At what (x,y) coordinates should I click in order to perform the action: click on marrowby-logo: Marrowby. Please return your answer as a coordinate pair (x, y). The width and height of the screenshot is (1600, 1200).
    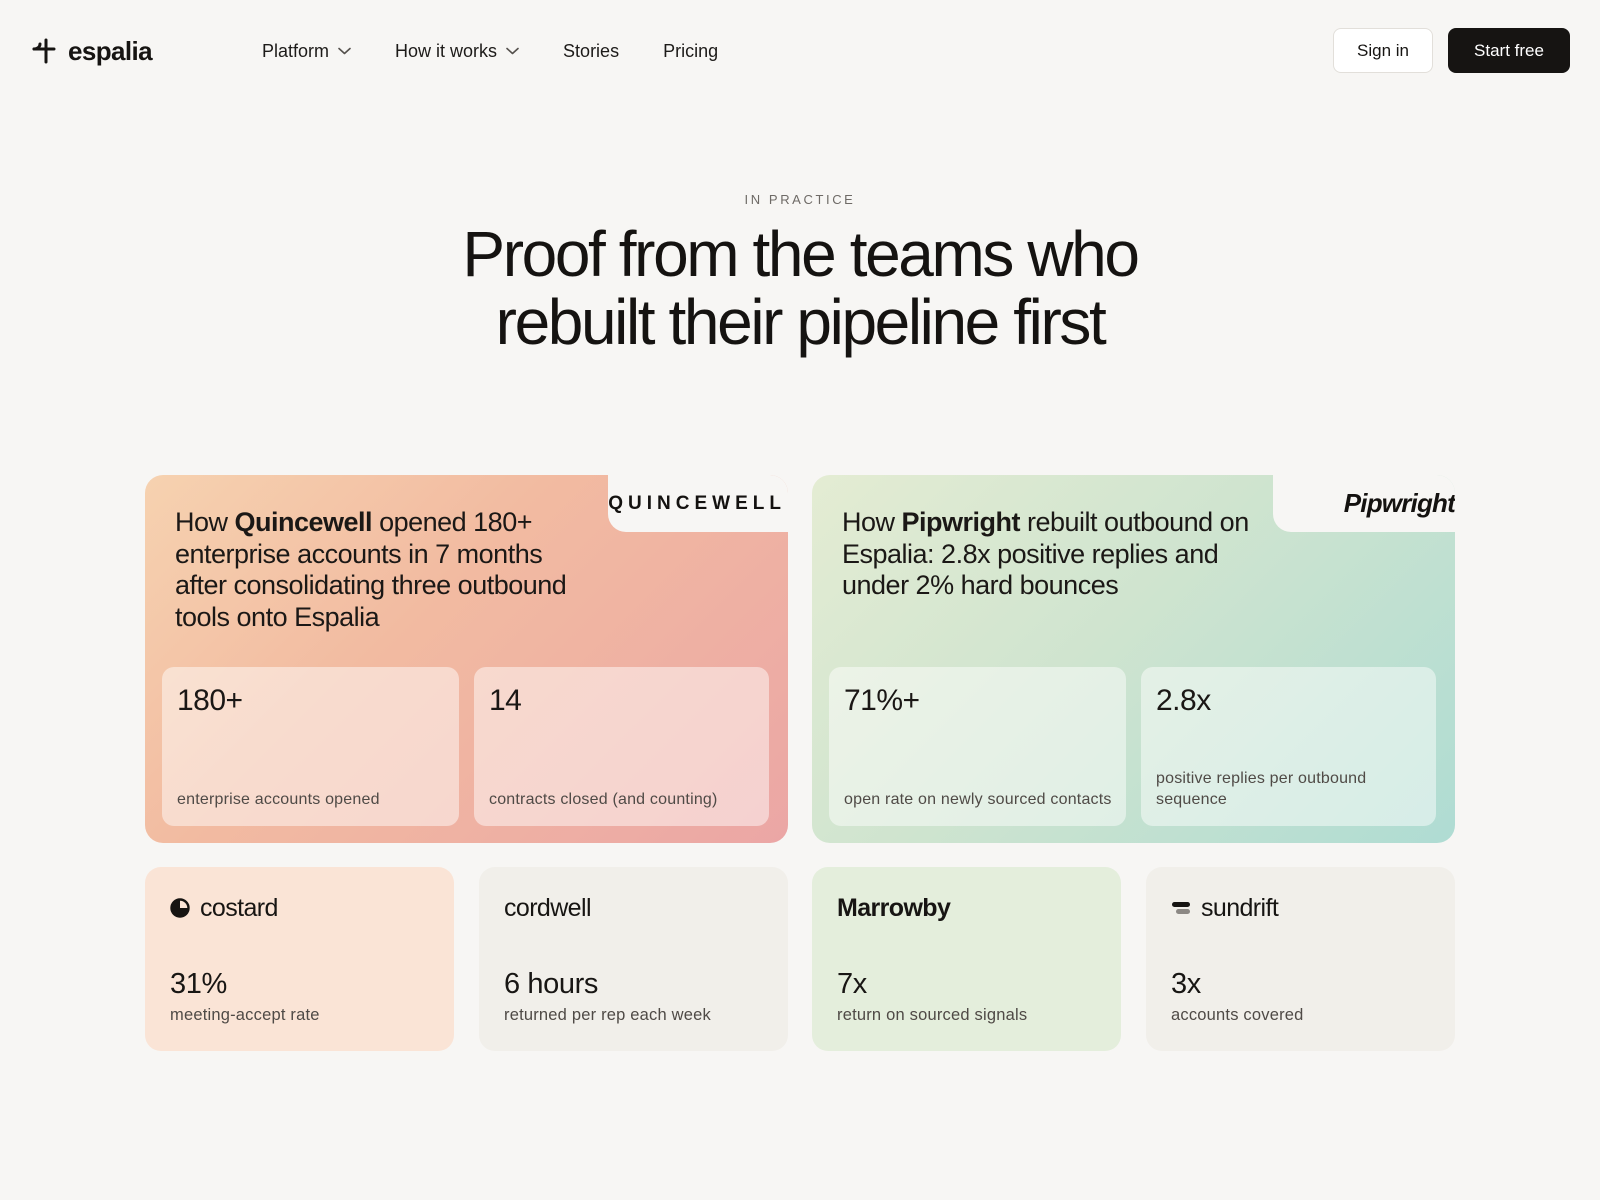
    Looking at the image, I should click on (894, 908).